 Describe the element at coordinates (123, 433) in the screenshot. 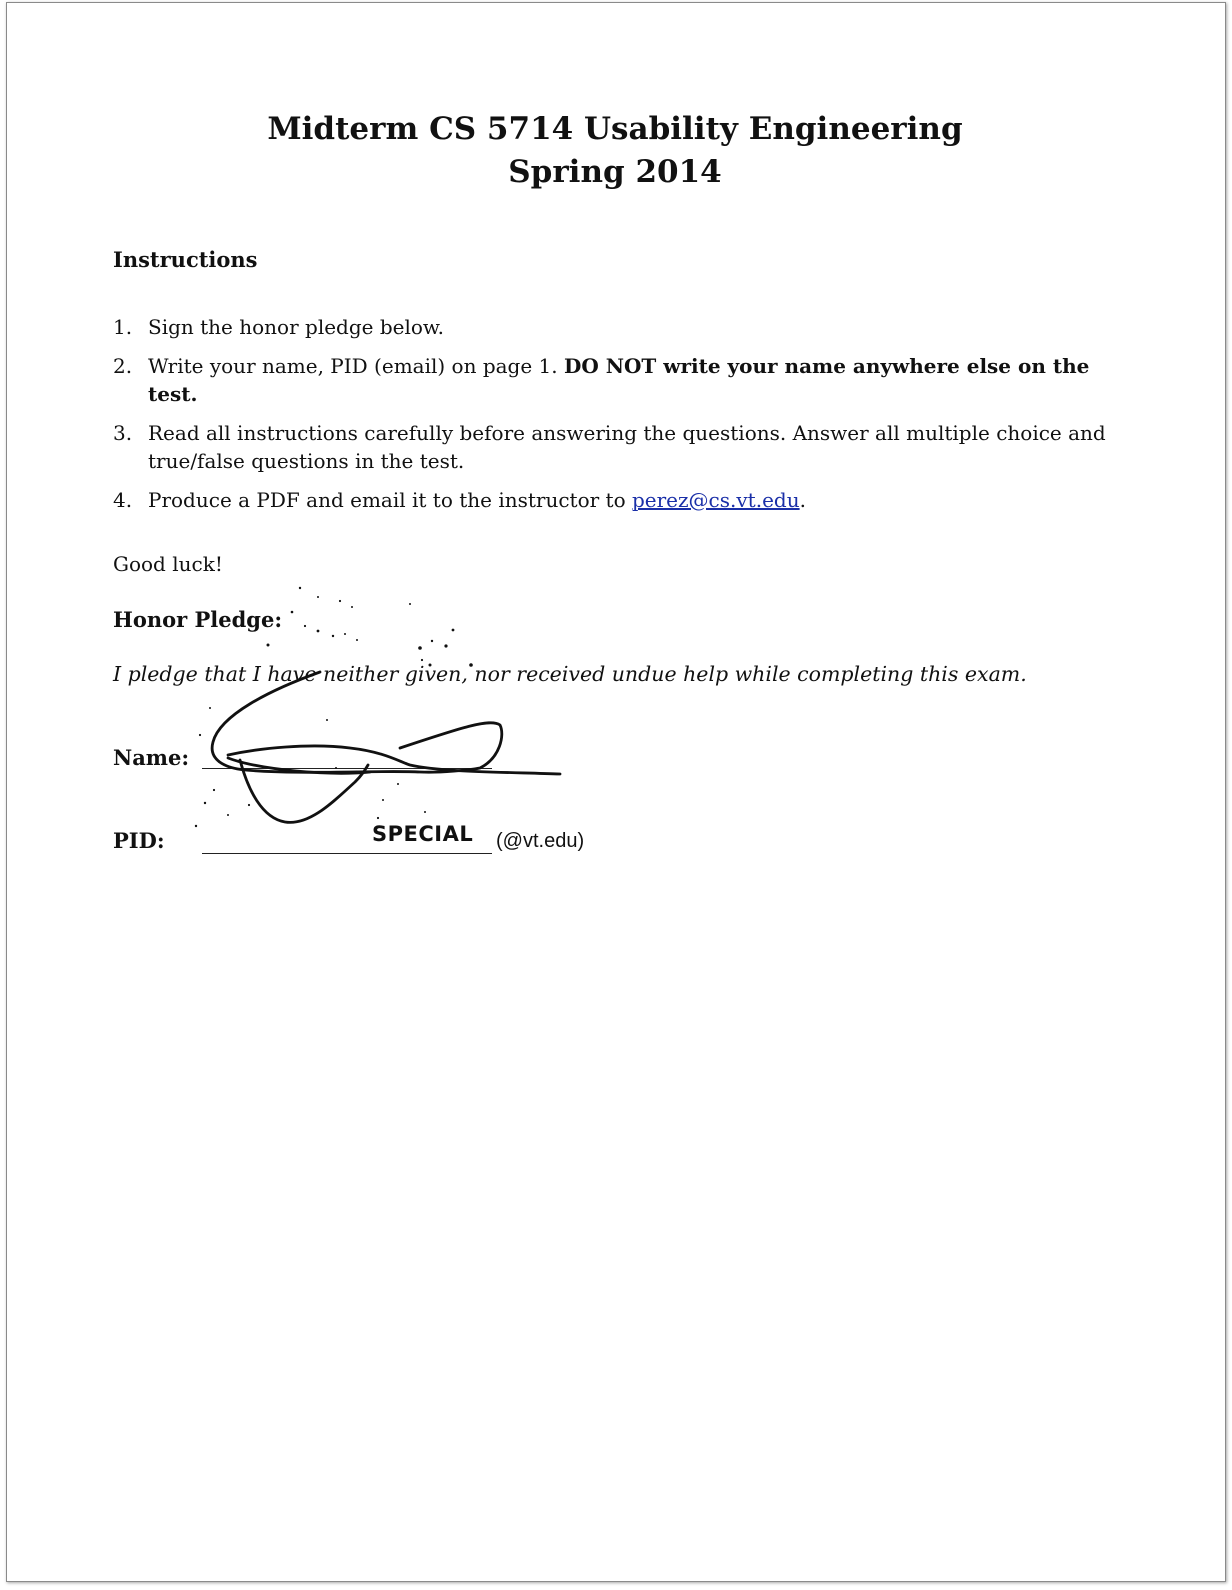

I see `instruction-number: 3.` at that location.